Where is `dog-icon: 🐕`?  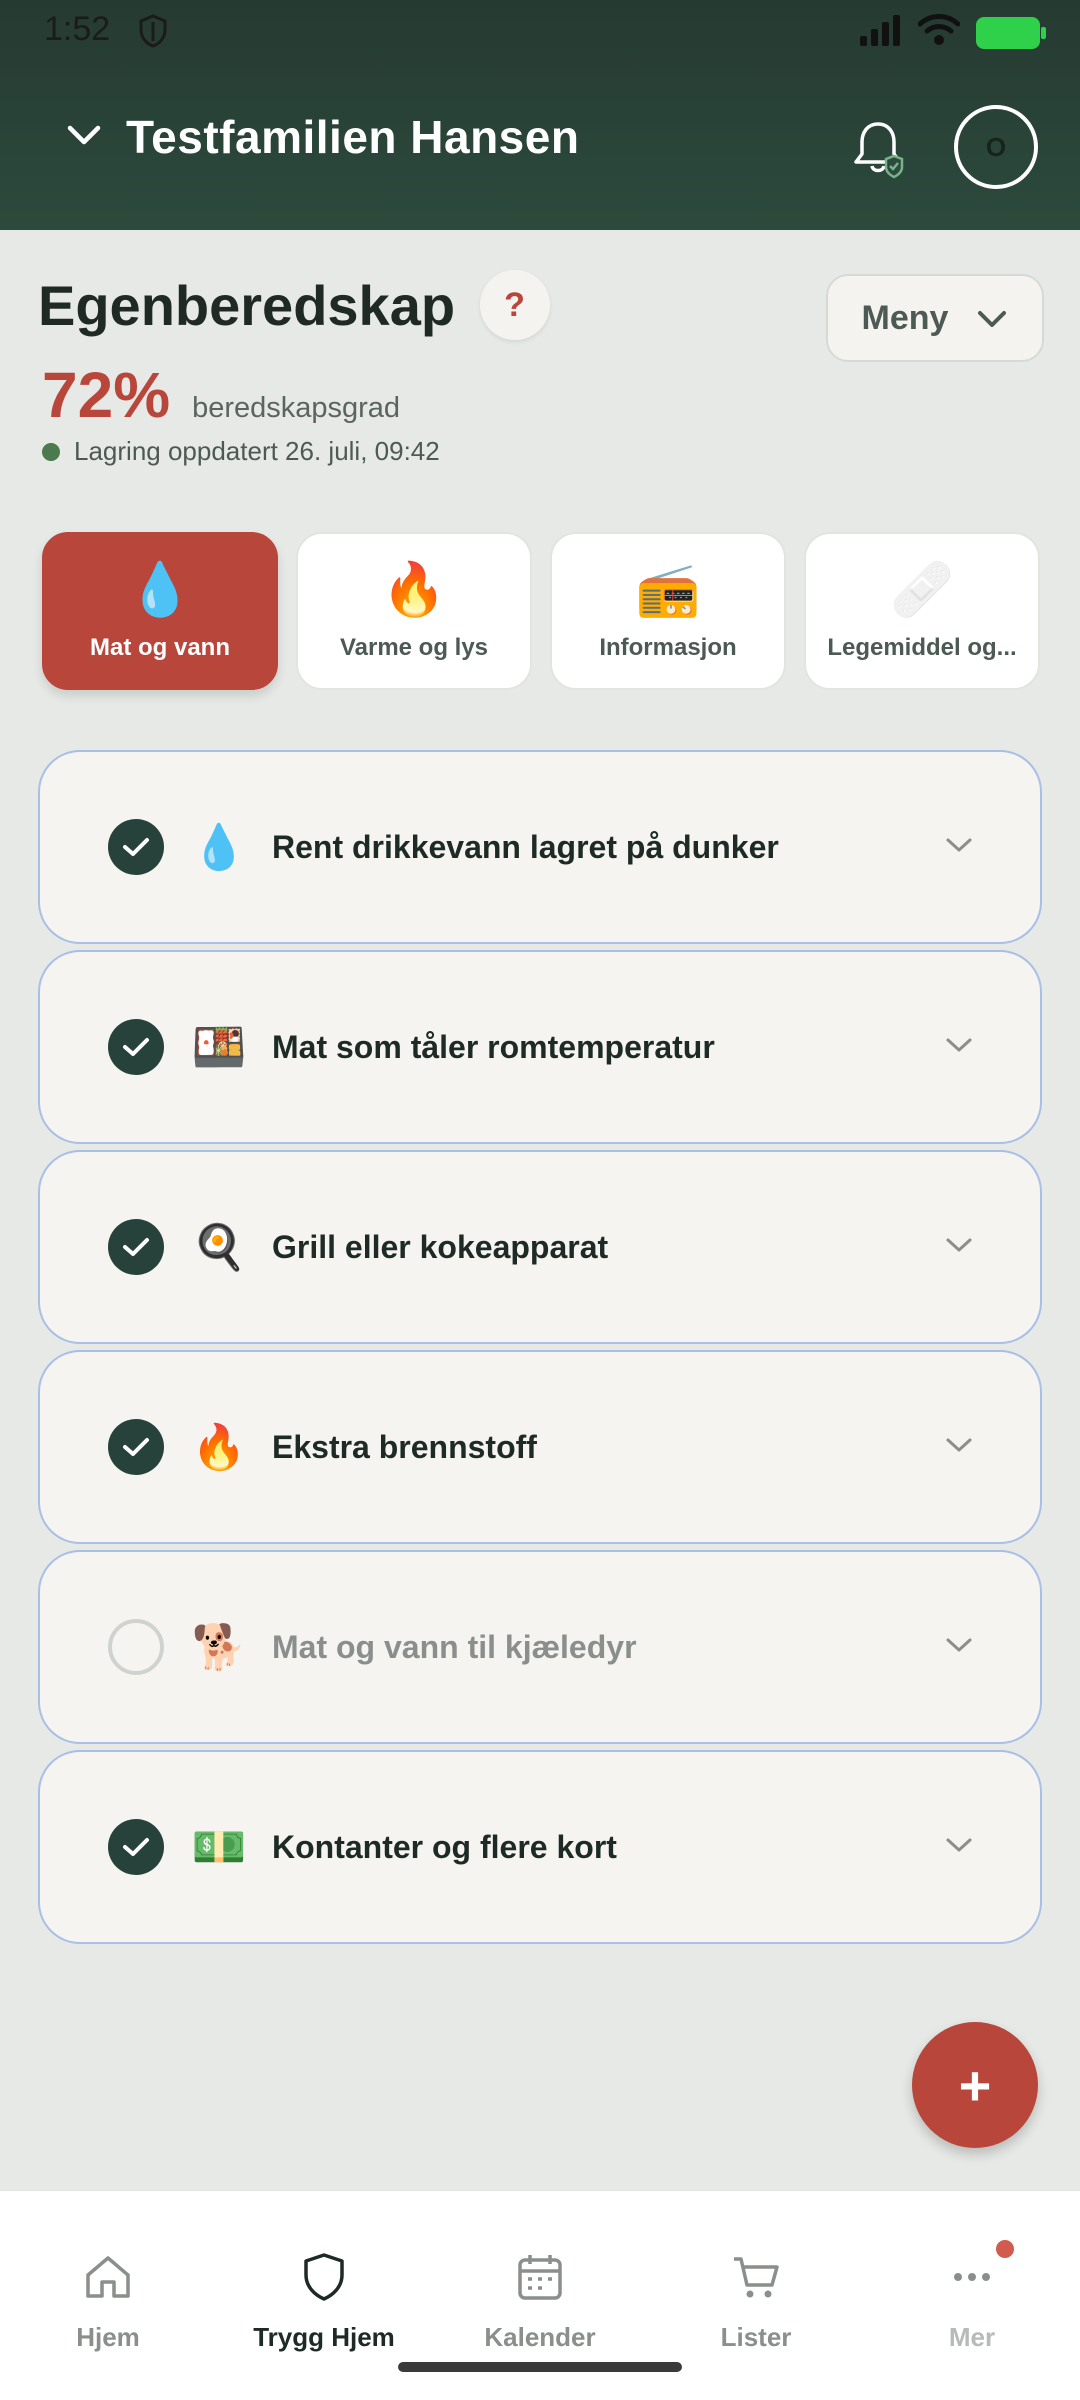
dog-icon: 🐕 is located at coordinates (219, 1647).